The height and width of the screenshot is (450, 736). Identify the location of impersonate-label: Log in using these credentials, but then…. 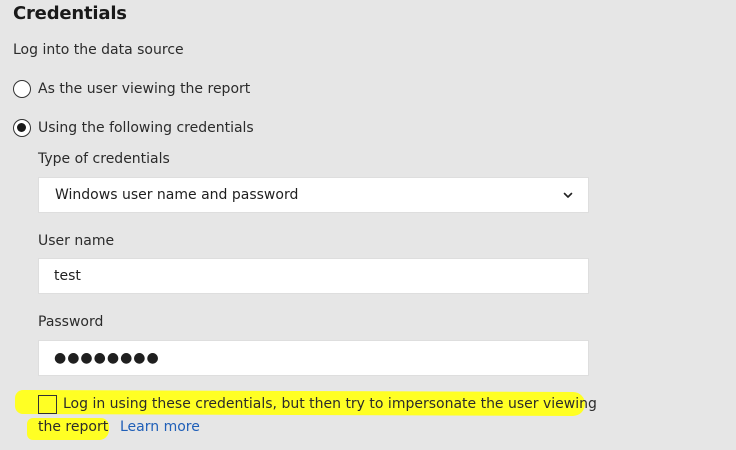
(330, 404).